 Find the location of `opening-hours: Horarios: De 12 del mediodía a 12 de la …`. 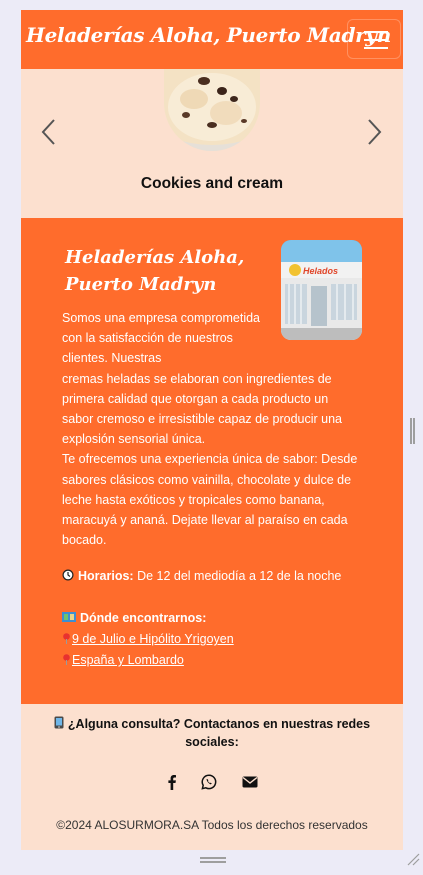

opening-hours: Horarios: De 12 del mediodía a 12 de la … is located at coordinates (201, 576).